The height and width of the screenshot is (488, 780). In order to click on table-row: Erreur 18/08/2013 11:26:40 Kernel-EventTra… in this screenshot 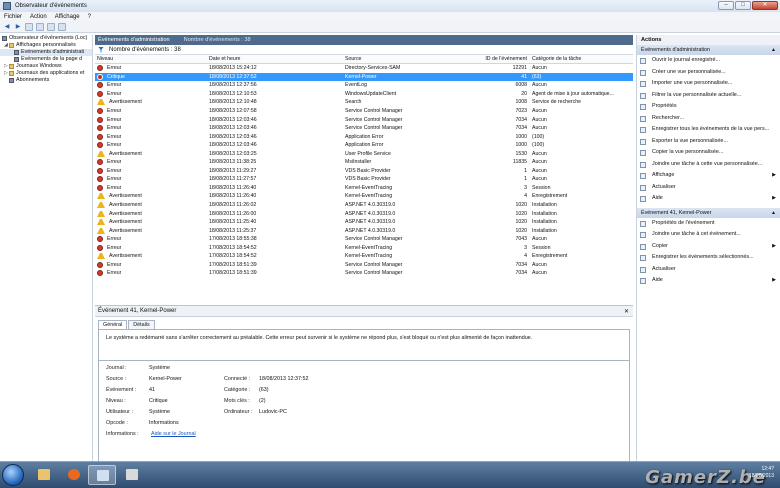, I will do `click(364, 188)`.